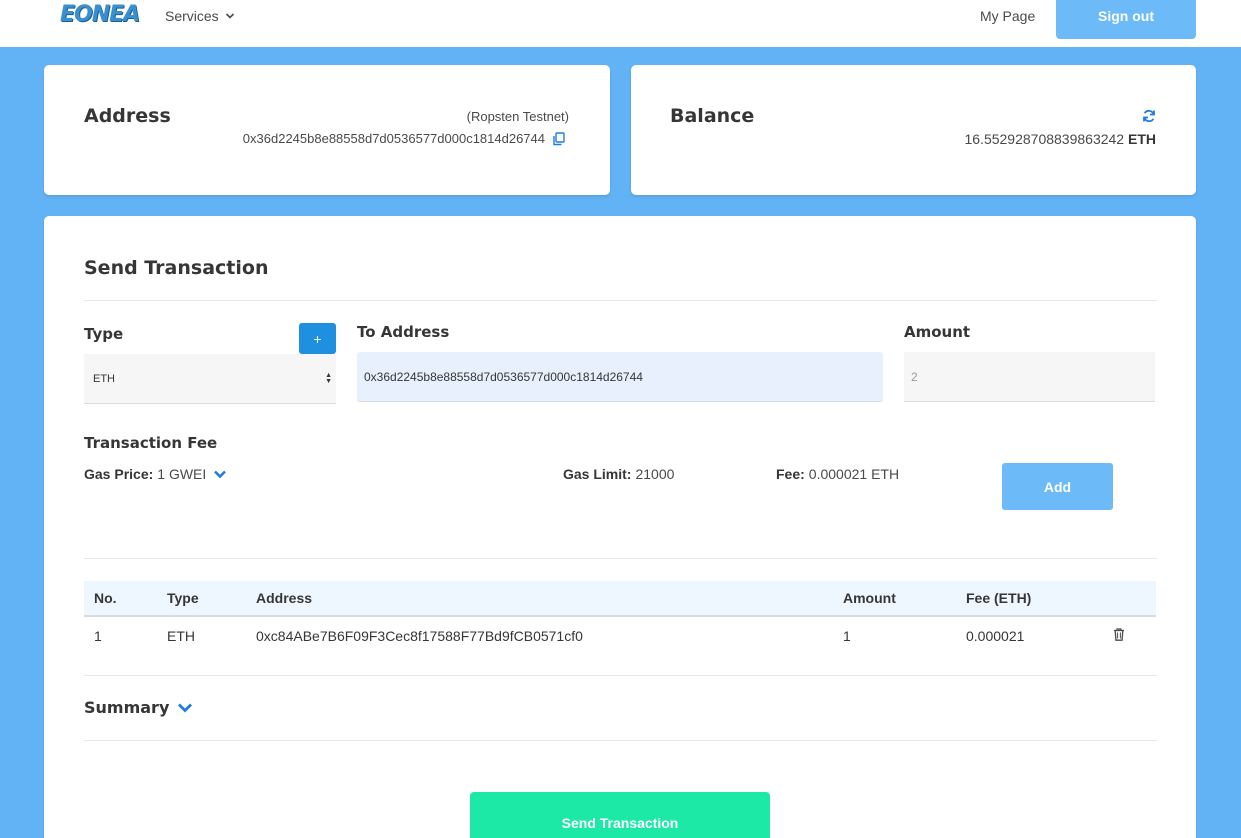  I want to click on fee-value: 0.000021 ETH, so click(854, 474).